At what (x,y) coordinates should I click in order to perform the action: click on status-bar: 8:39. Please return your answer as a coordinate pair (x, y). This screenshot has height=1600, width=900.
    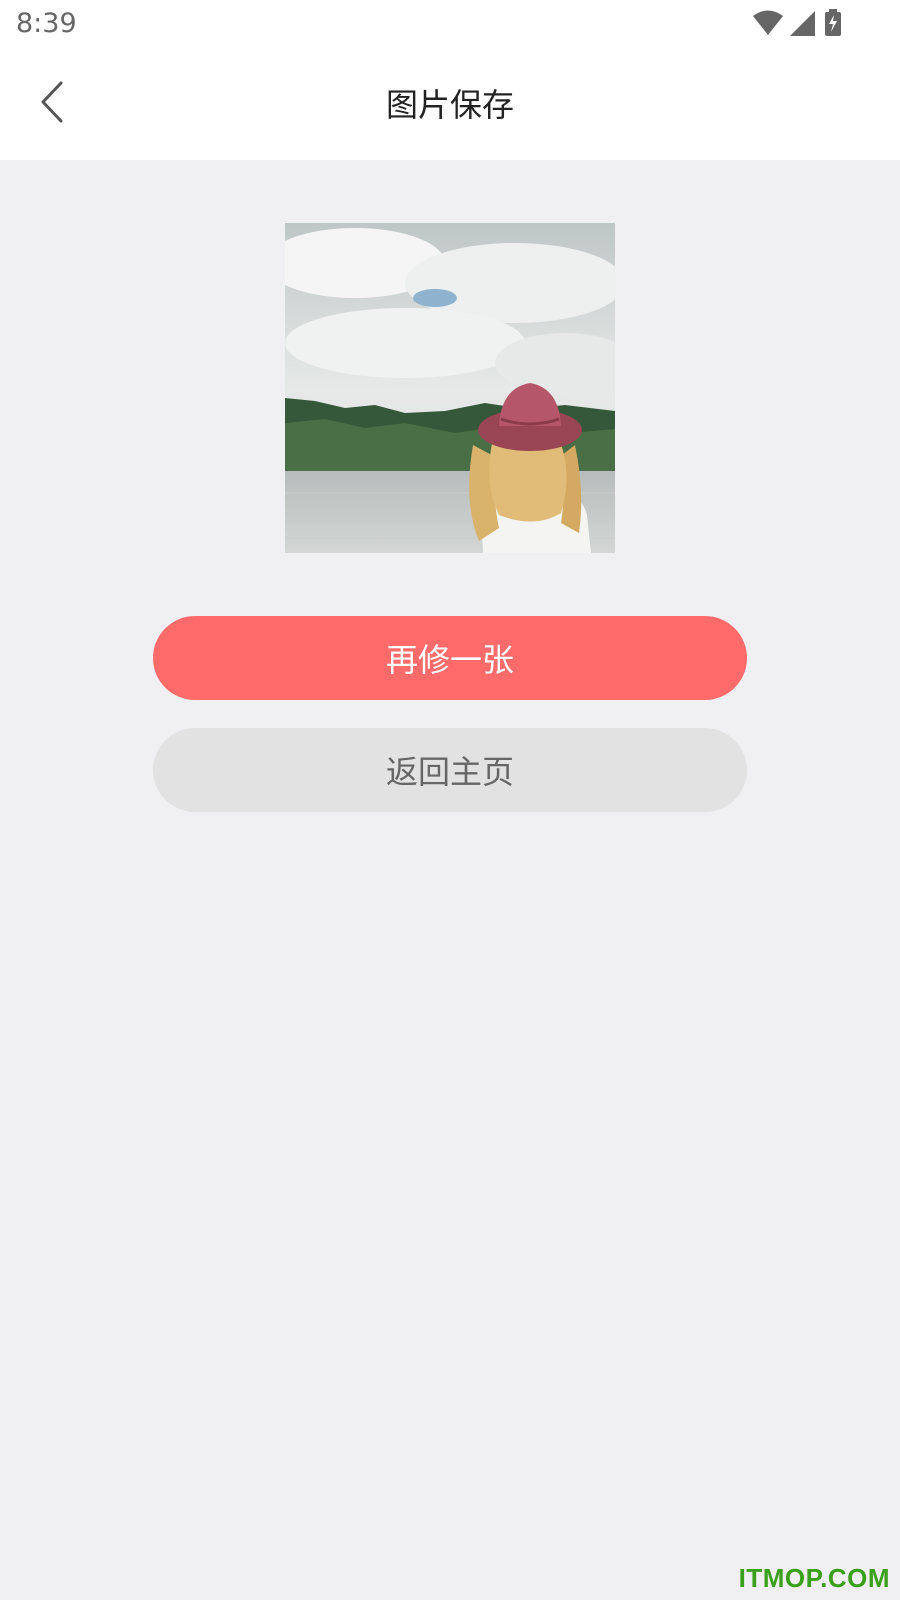
    Looking at the image, I should click on (450, 25).